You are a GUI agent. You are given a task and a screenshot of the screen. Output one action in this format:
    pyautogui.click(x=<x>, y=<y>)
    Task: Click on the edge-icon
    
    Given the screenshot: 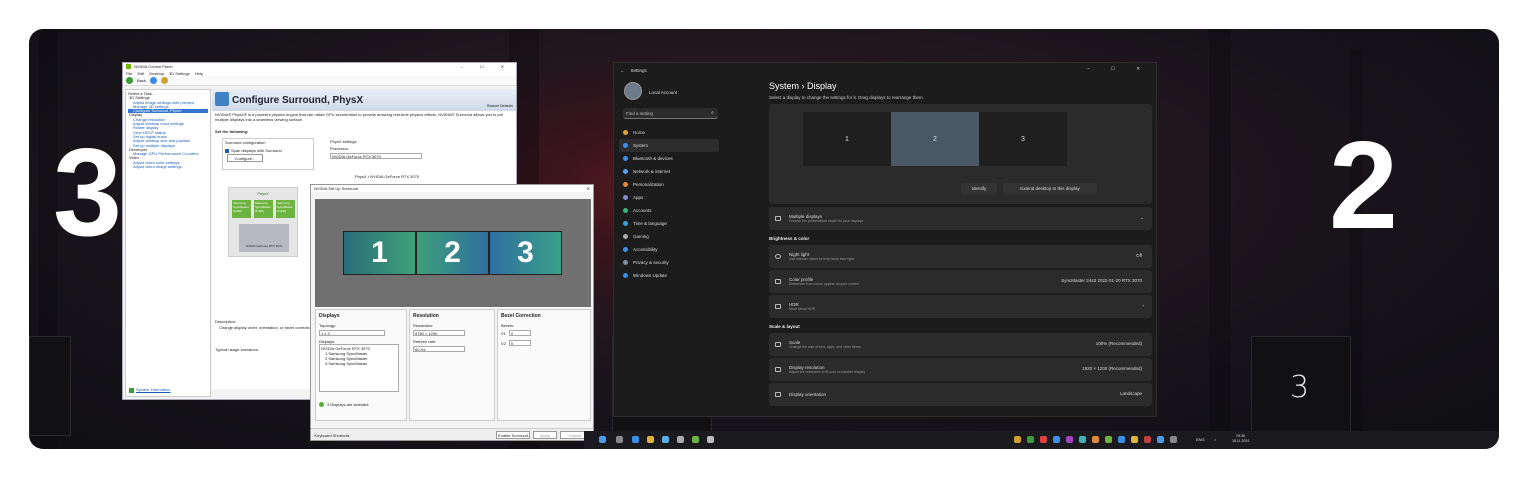 What is the action you would take?
    pyautogui.click(x=635, y=439)
    